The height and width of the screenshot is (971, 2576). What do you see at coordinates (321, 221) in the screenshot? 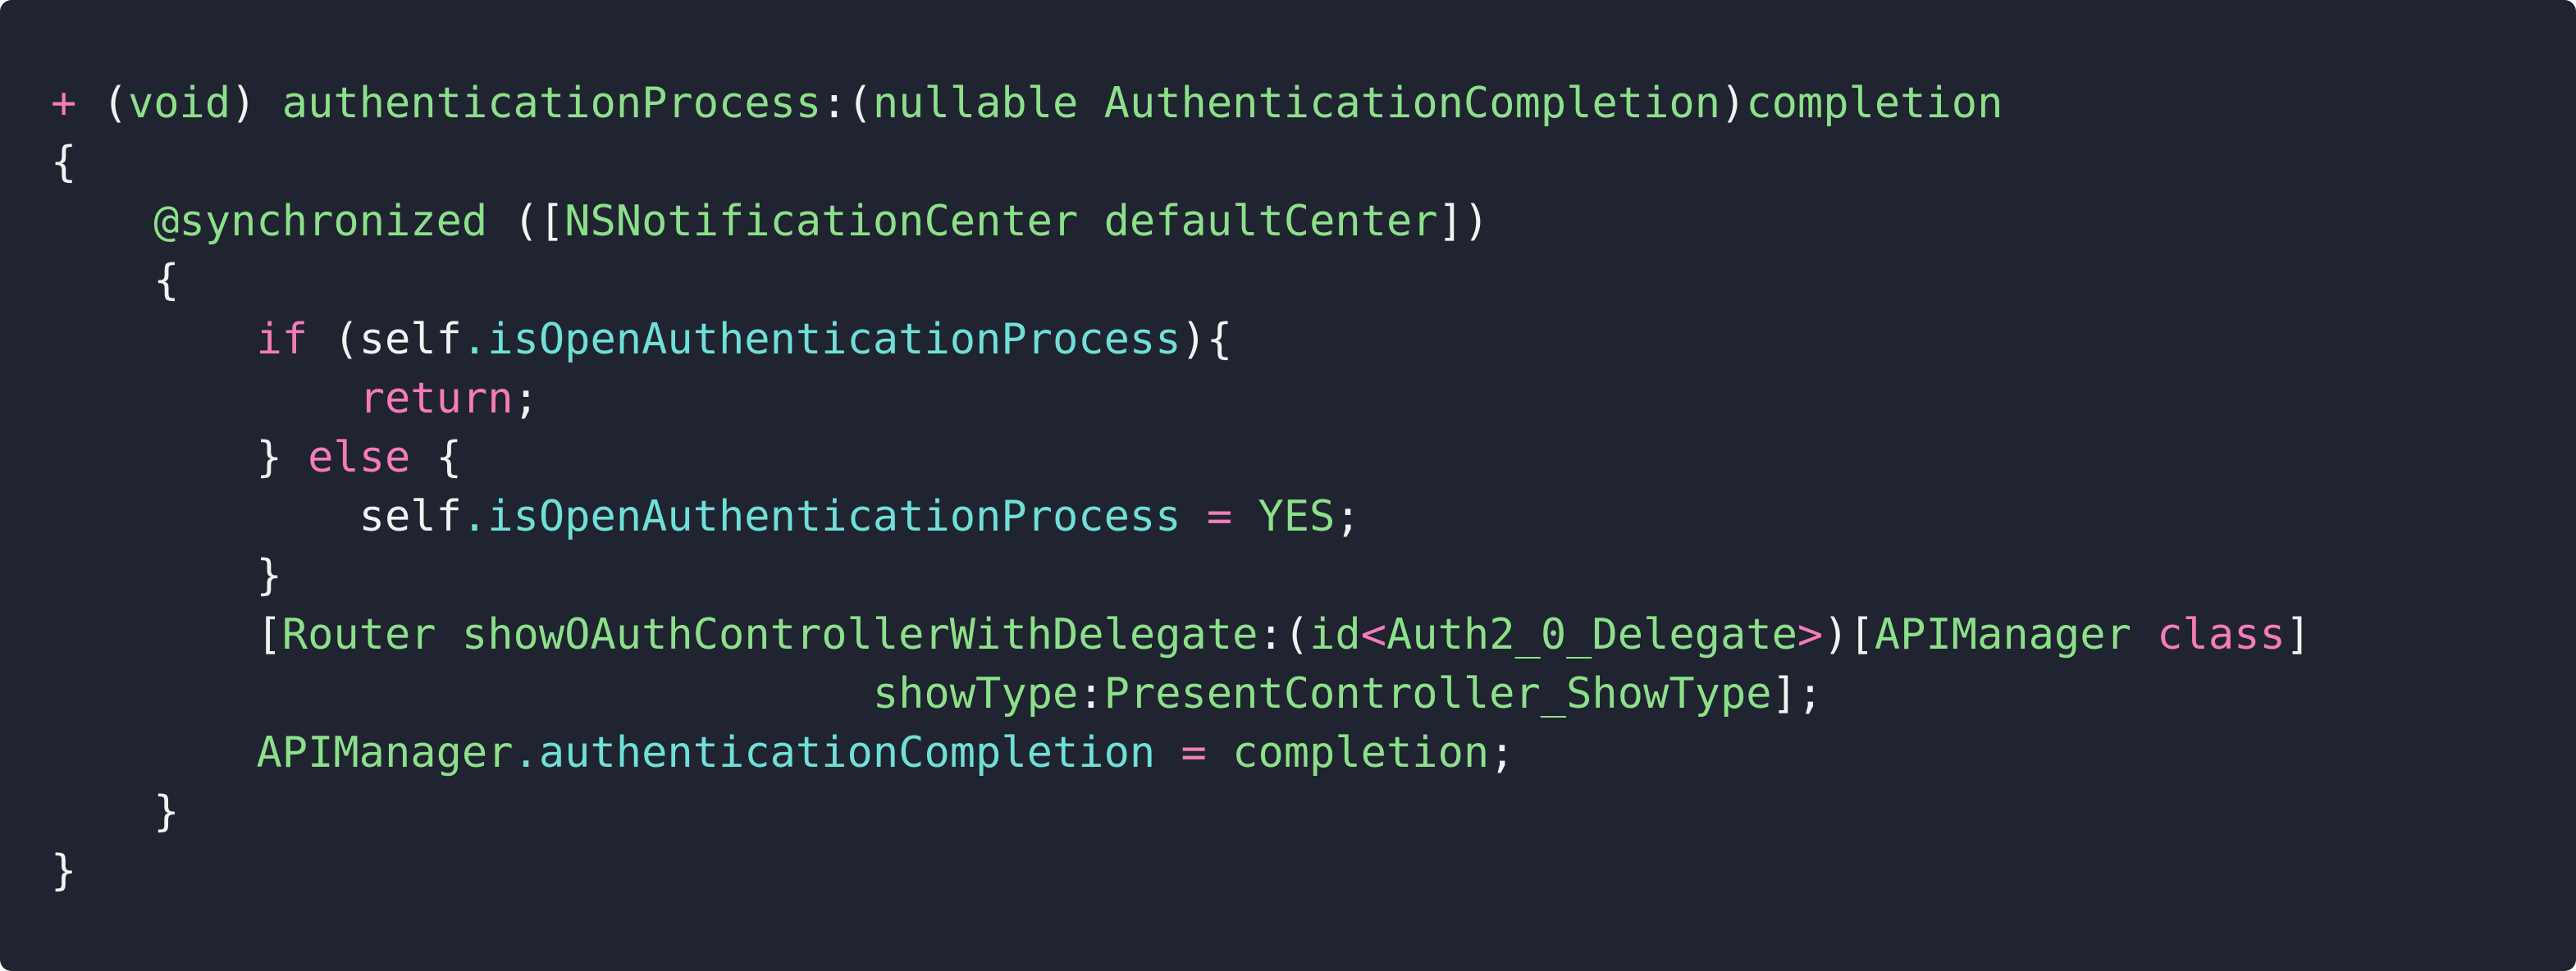
I see `code-token-identifier: @synchronized` at bounding box center [321, 221].